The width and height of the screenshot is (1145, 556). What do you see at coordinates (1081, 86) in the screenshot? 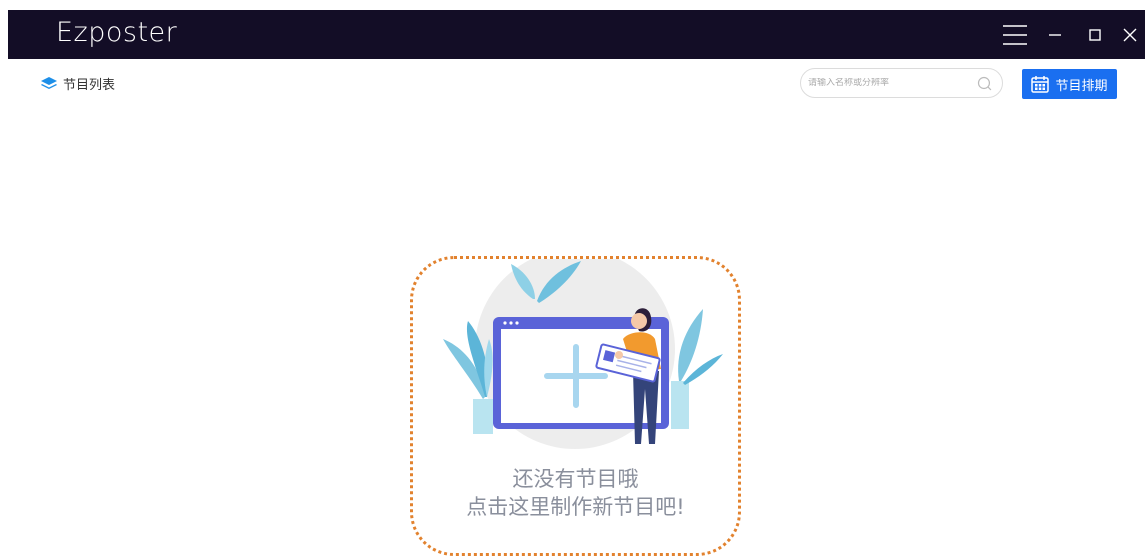
I see `schedule-button-label: 节目排期` at bounding box center [1081, 86].